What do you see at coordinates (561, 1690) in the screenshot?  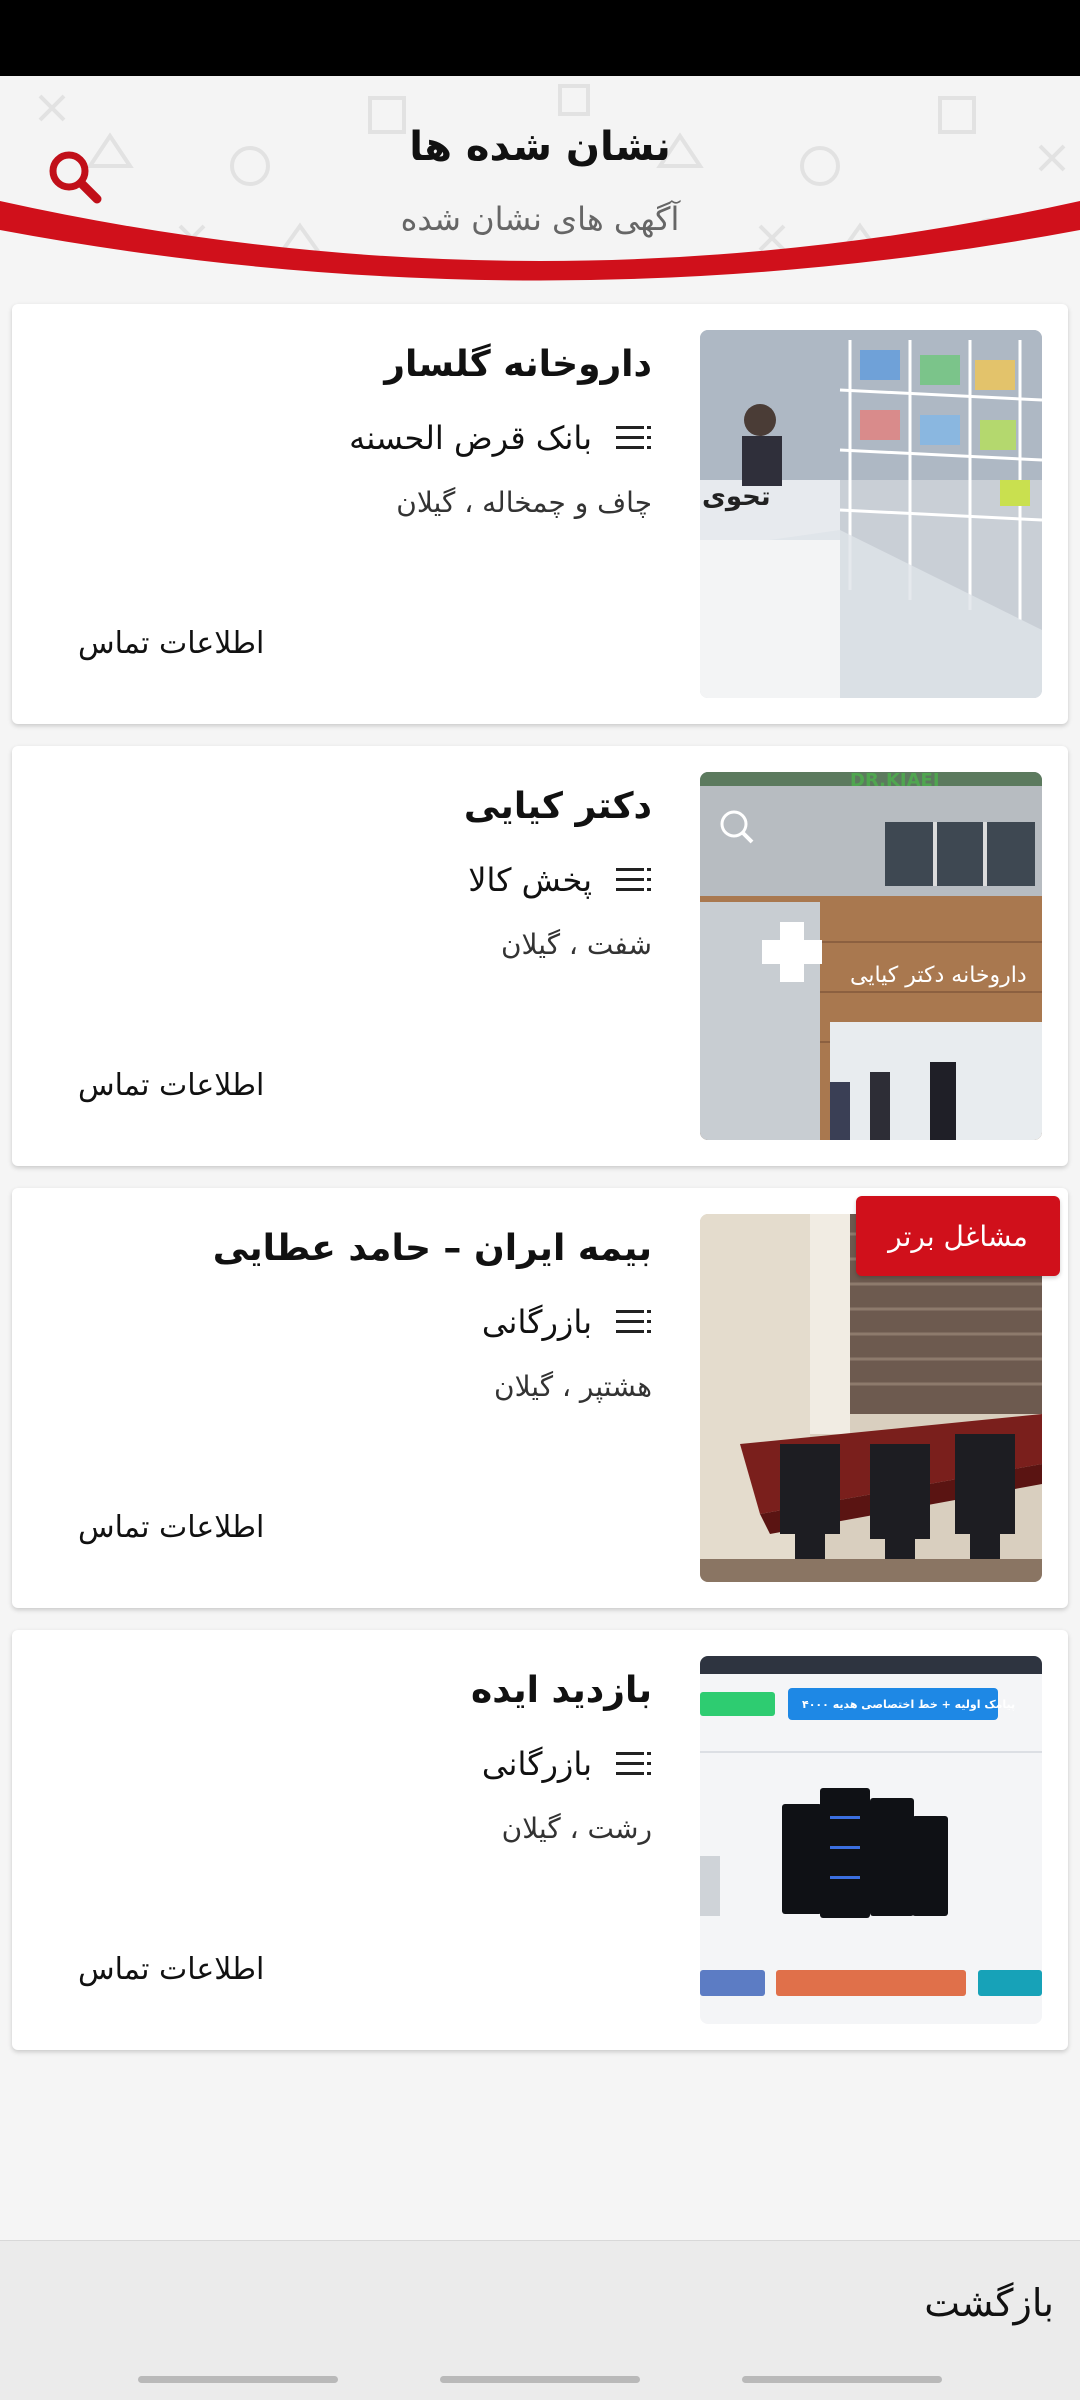 I see `listing-title: بازدید ایده` at bounding box center [561, 1690].